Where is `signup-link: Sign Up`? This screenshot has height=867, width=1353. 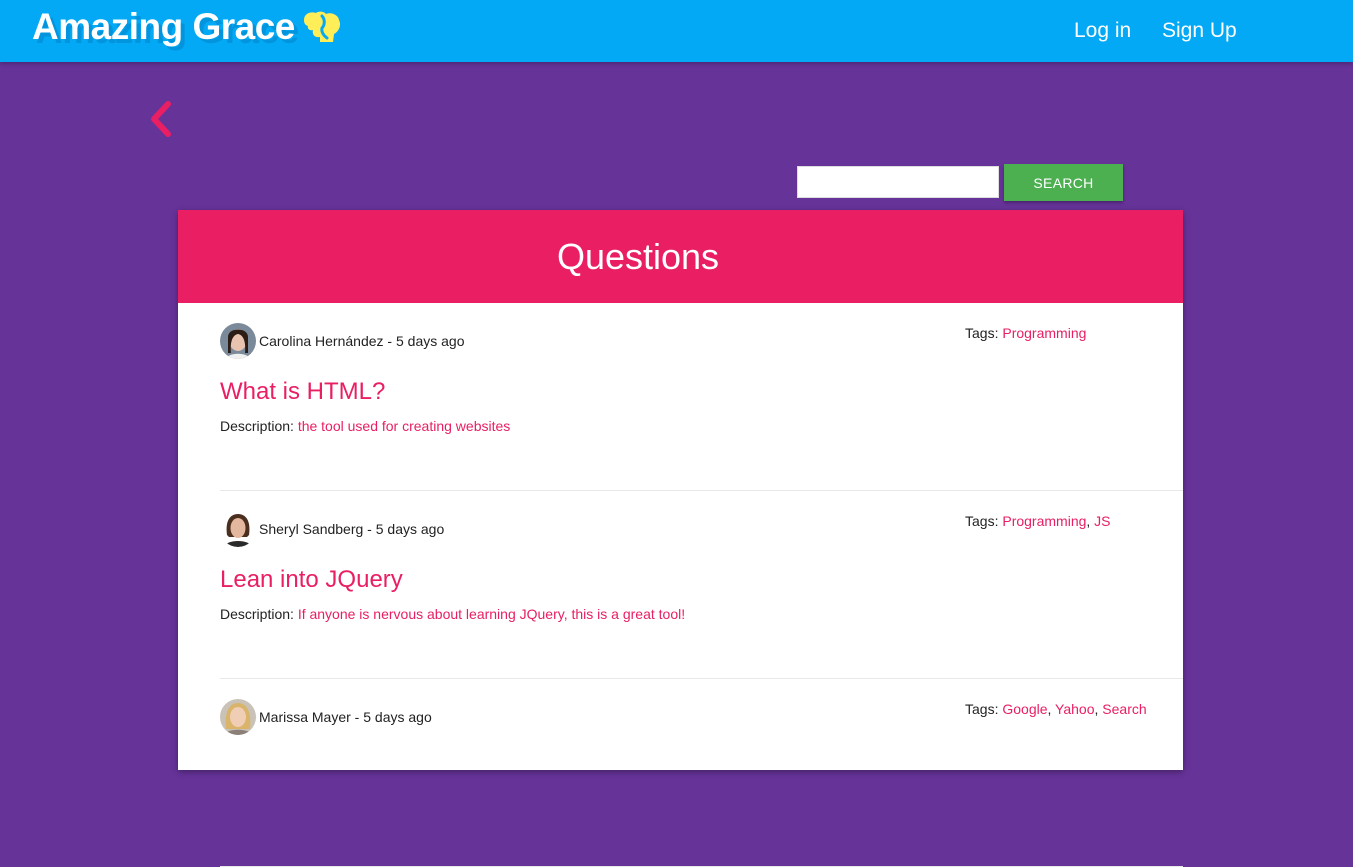 signup-link: Sign Up is located at coordinates (1199, 31).